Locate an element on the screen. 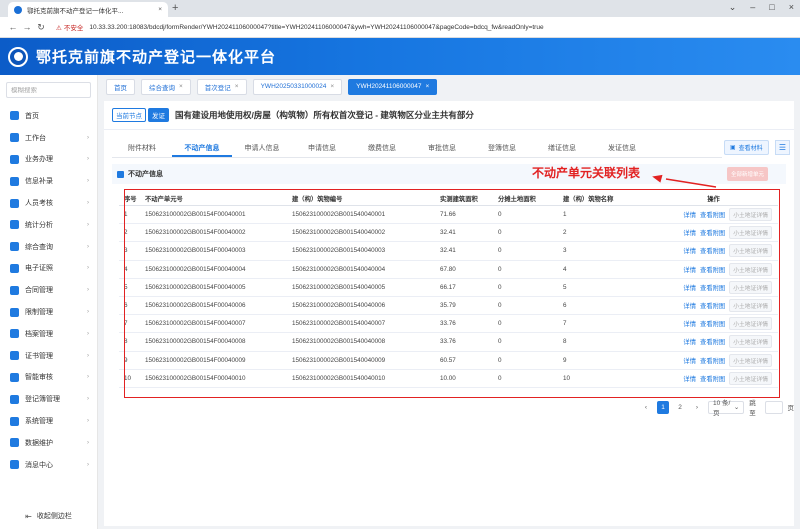 This screenshot has width=800, height=529. new-tab-icon: + is located at coordinates (175, 8).